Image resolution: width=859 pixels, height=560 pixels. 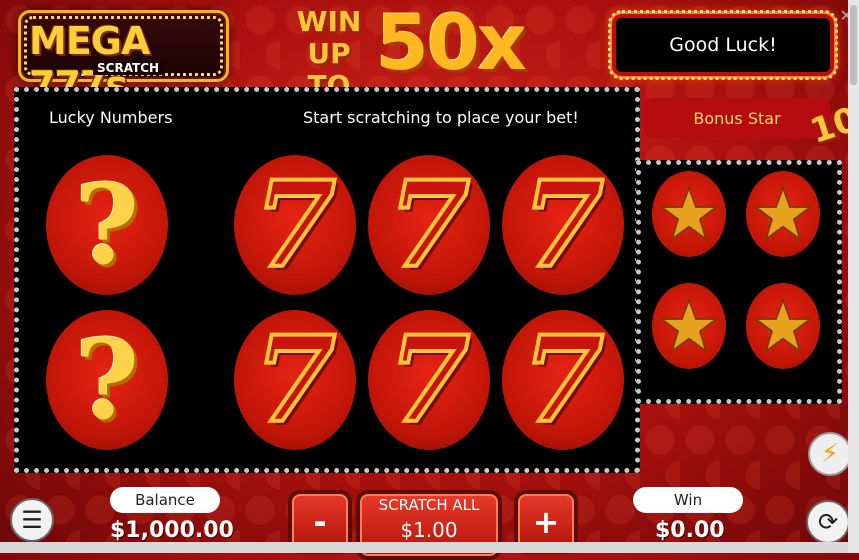 What do you see at coordinates (165, 500) in the screenshot?
I see `balance-label: Balance` at bounding box center [165, 500].